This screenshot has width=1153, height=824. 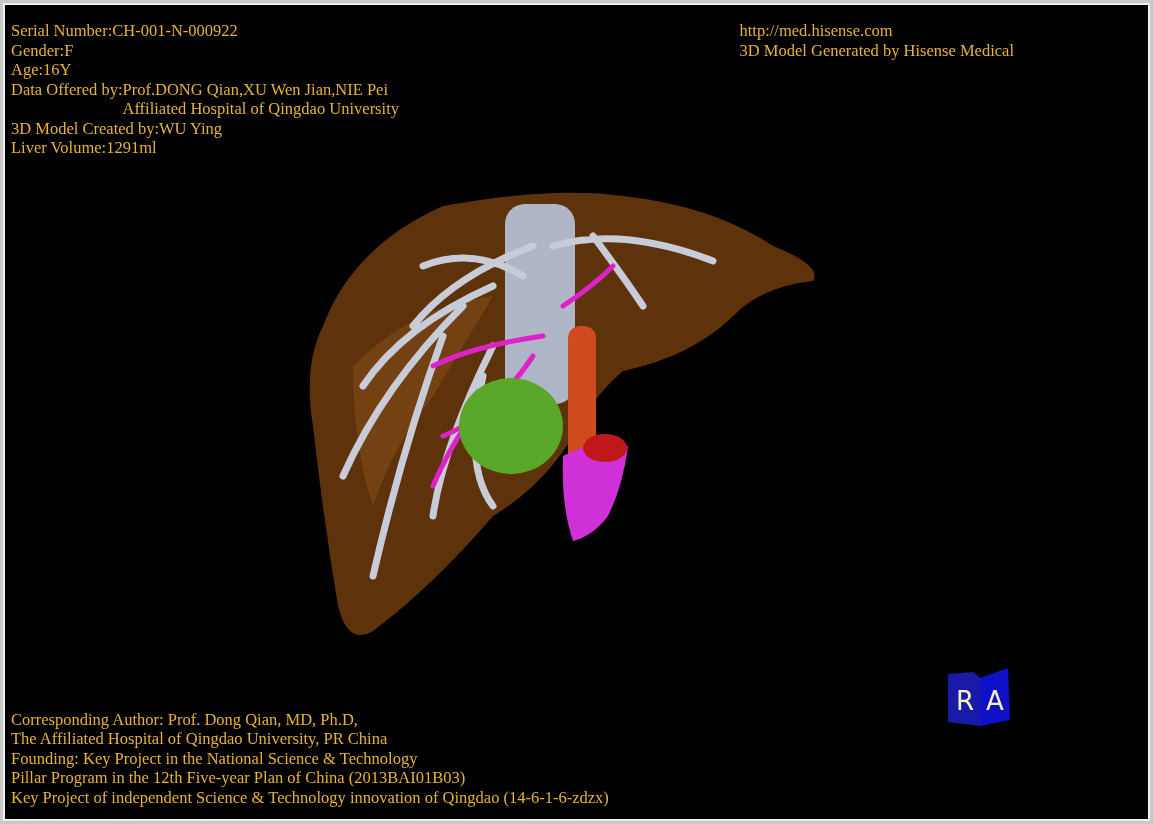 I want to click on credit-line: Founding: Key Project in the National Science & Technology, so click(x=215, y=758).